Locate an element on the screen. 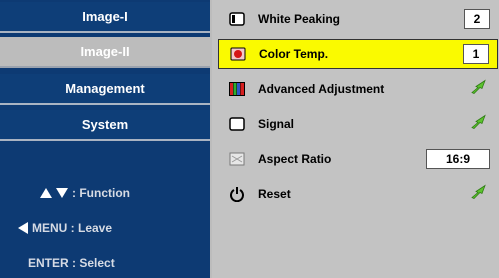 This screenshot has width=499, height=278. item-label: Aspect Ratio is located at coordinates (295, 159).